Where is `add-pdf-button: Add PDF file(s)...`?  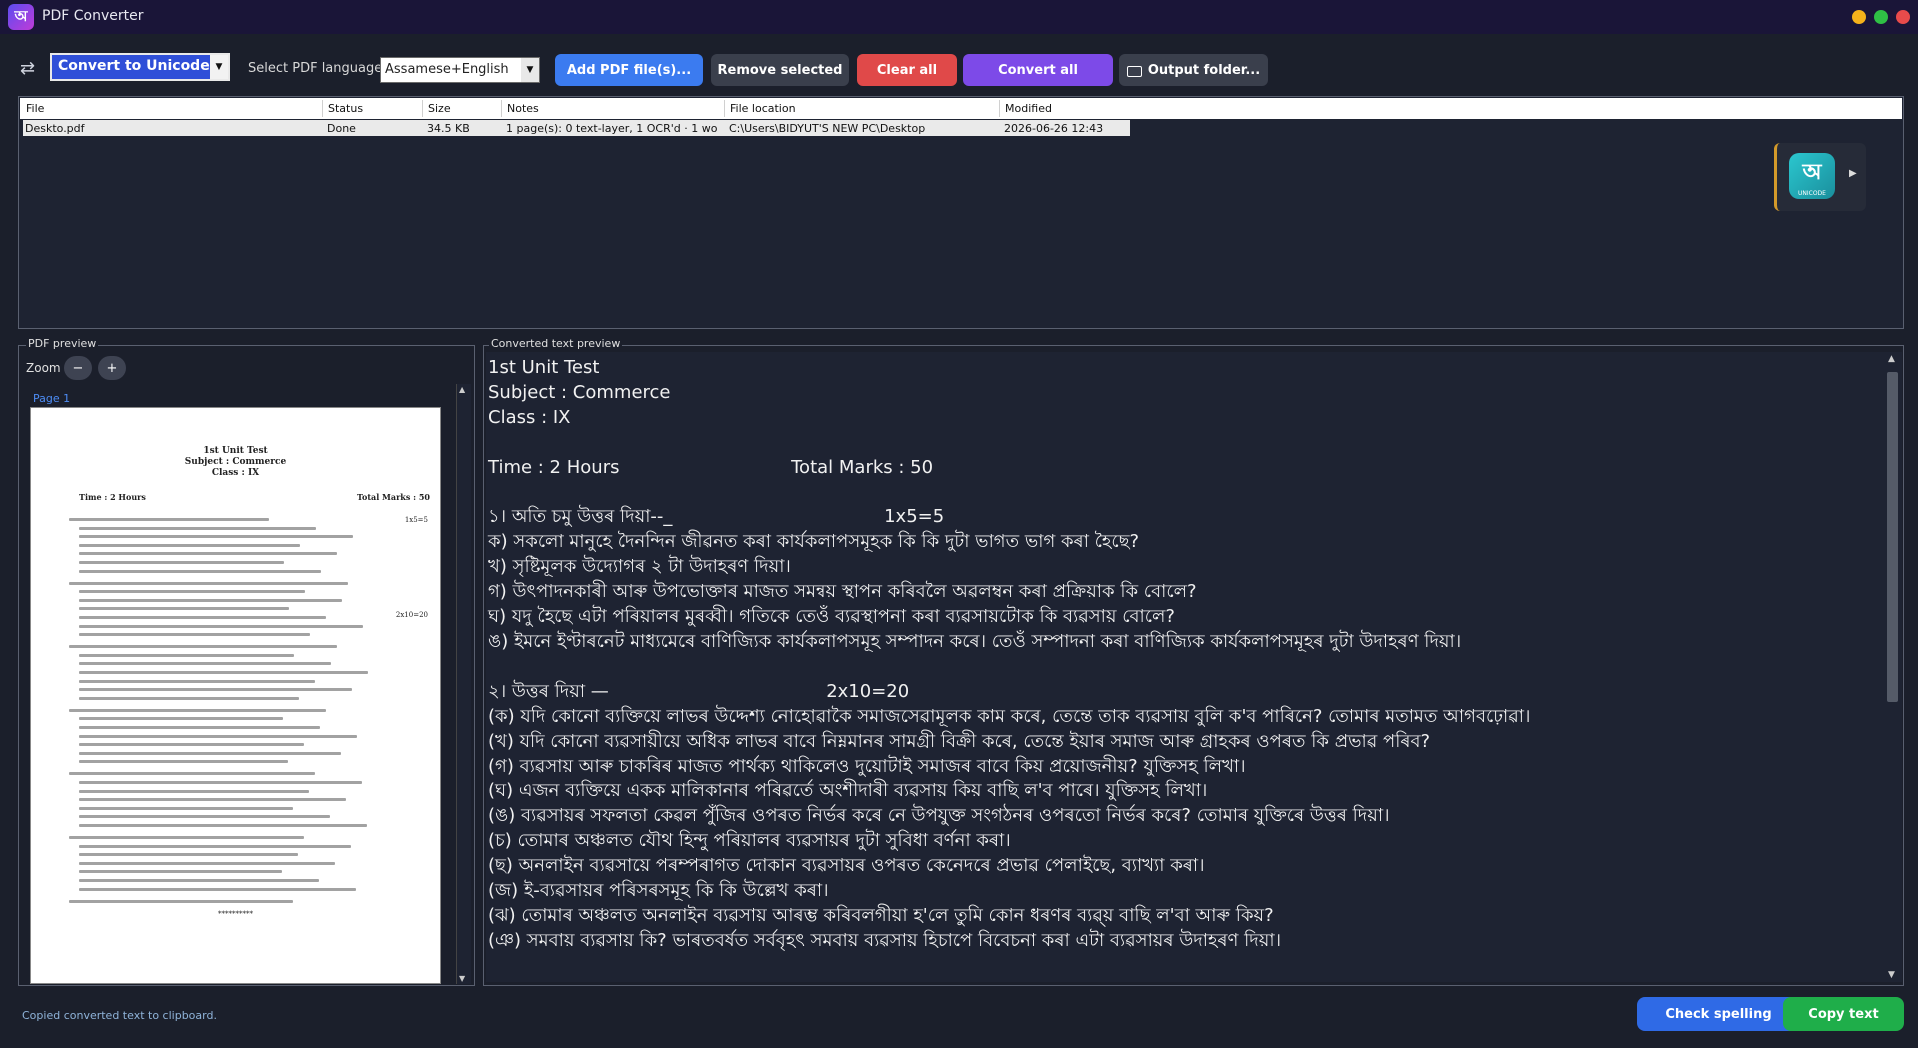
add-pdf-button: Add PDF file(s)... is located at coordinates (629, 70).